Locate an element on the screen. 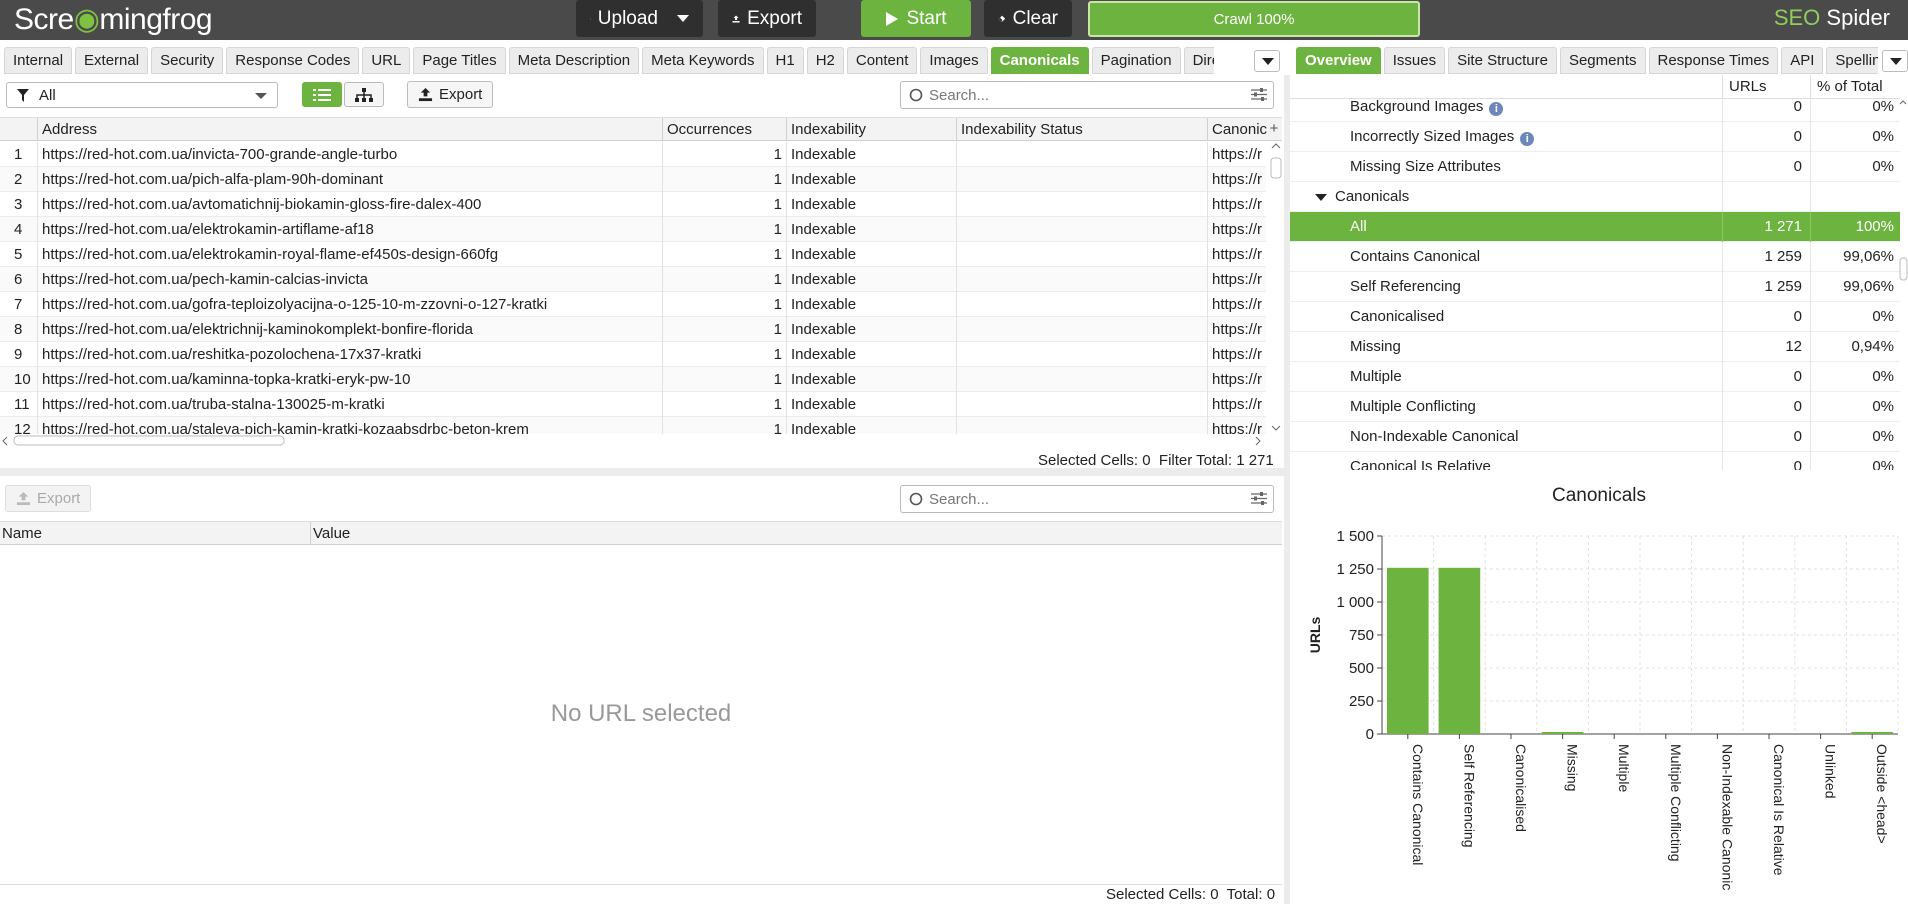 The image size is (1908, 904). overview-row-canonicalised: Canonicalised 0 0% is located at coordinates (1595, 317).